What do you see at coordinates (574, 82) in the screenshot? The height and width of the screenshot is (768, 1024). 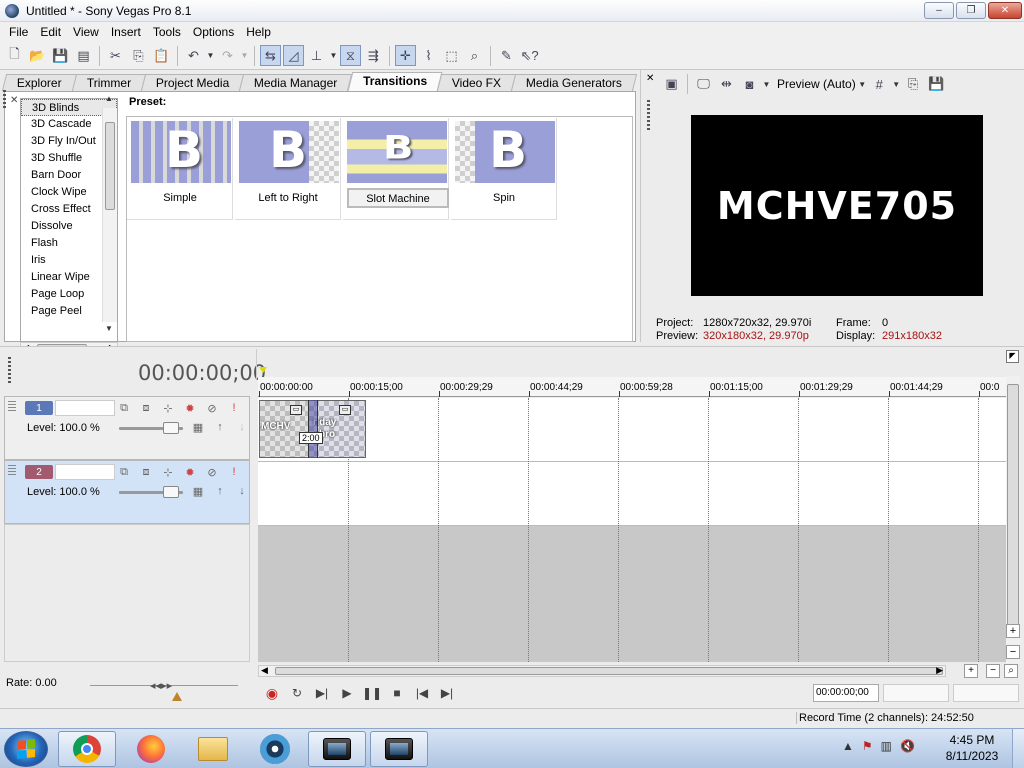 I see `tab-media-generators: Media Generators` at bounding box center [574, 82].